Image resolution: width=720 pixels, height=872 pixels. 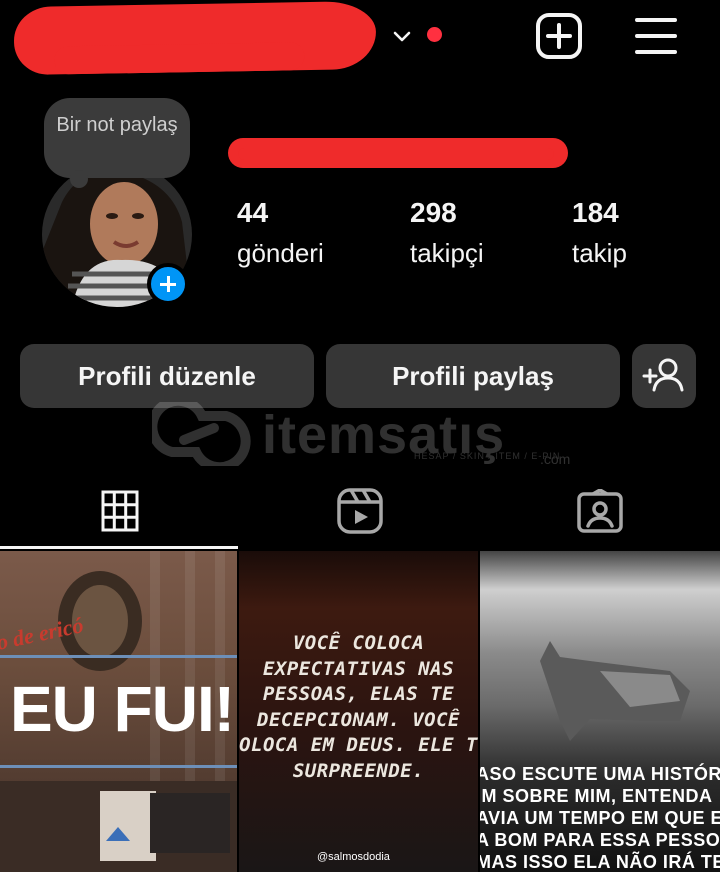 What do you see at coordinates (199, 434) in the screenshot?
I see `watermark-logo-icon` at bounding box center [199, 434].